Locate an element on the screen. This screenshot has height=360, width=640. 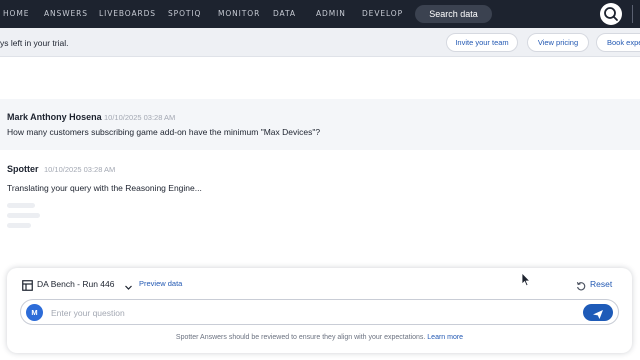
book-expert-button: Book expe is located at coordinates (618, 42).